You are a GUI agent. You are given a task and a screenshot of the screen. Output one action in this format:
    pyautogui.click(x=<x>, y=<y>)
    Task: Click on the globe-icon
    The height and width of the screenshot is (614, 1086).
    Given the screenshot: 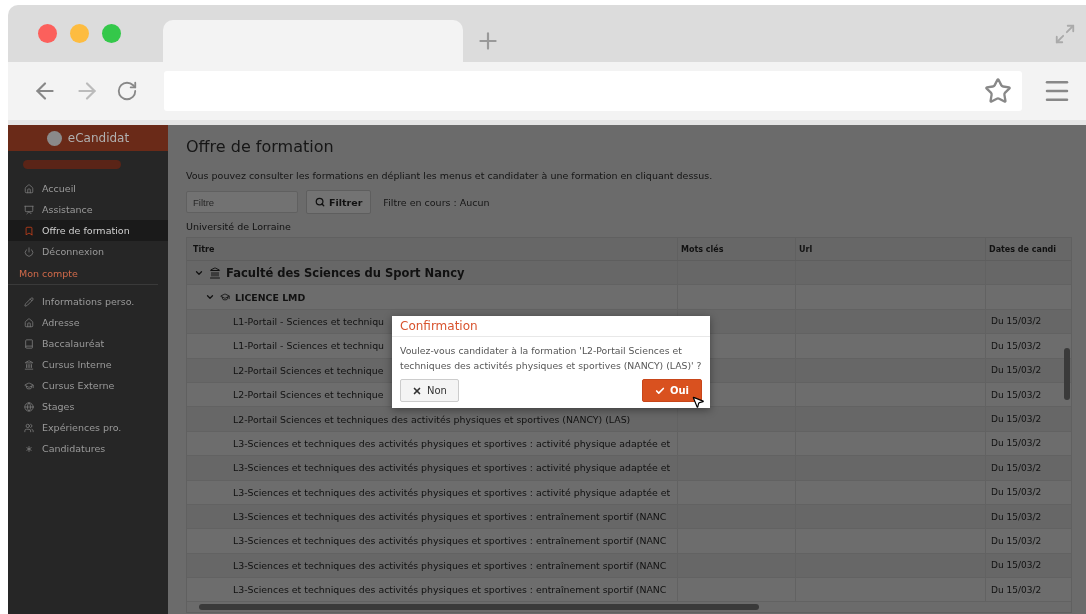 What is the action you would take?
    pyautogui.click(x=29, y=406)
    